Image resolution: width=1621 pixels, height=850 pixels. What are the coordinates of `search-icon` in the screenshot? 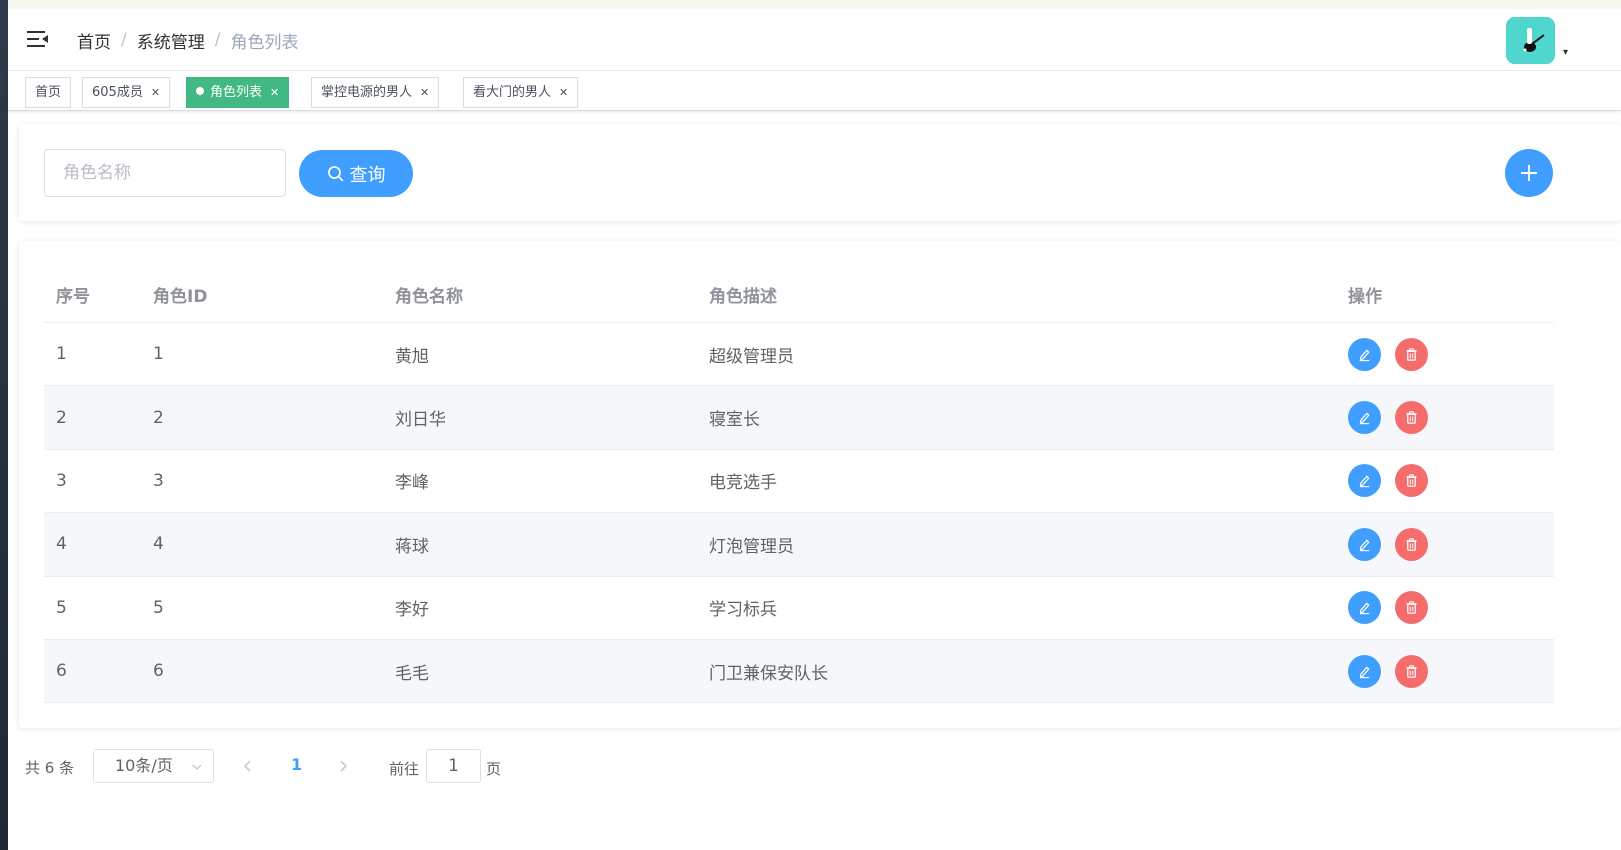 It's located at (335, 174).